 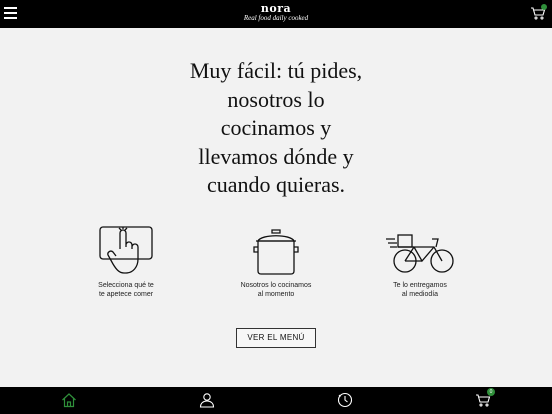 What do you see at coordinates (126, 285) in the screenshot?
I see `step-label-line: Selecciona qué te` at bounding box center [126, 285].